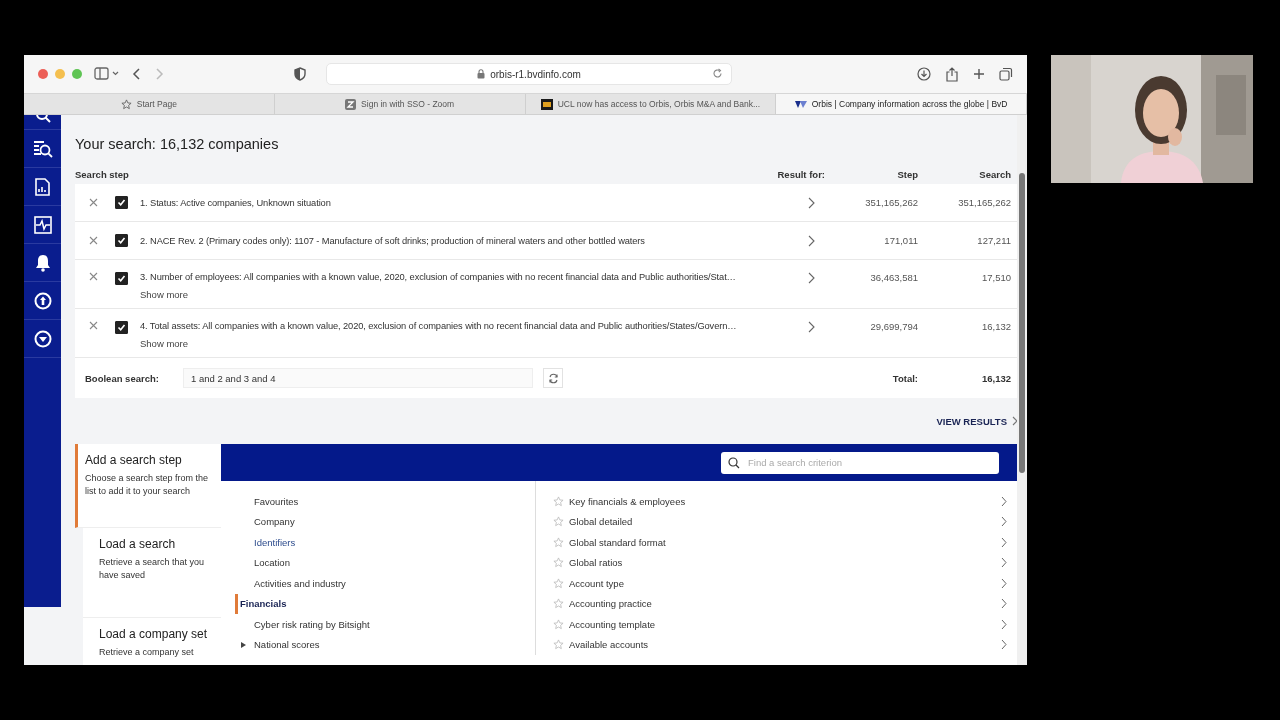 This screenshot has width=1280, height=720. I want to click on browser-tab: Orbis | Company information across the globe | BvD, so click(901, 104).